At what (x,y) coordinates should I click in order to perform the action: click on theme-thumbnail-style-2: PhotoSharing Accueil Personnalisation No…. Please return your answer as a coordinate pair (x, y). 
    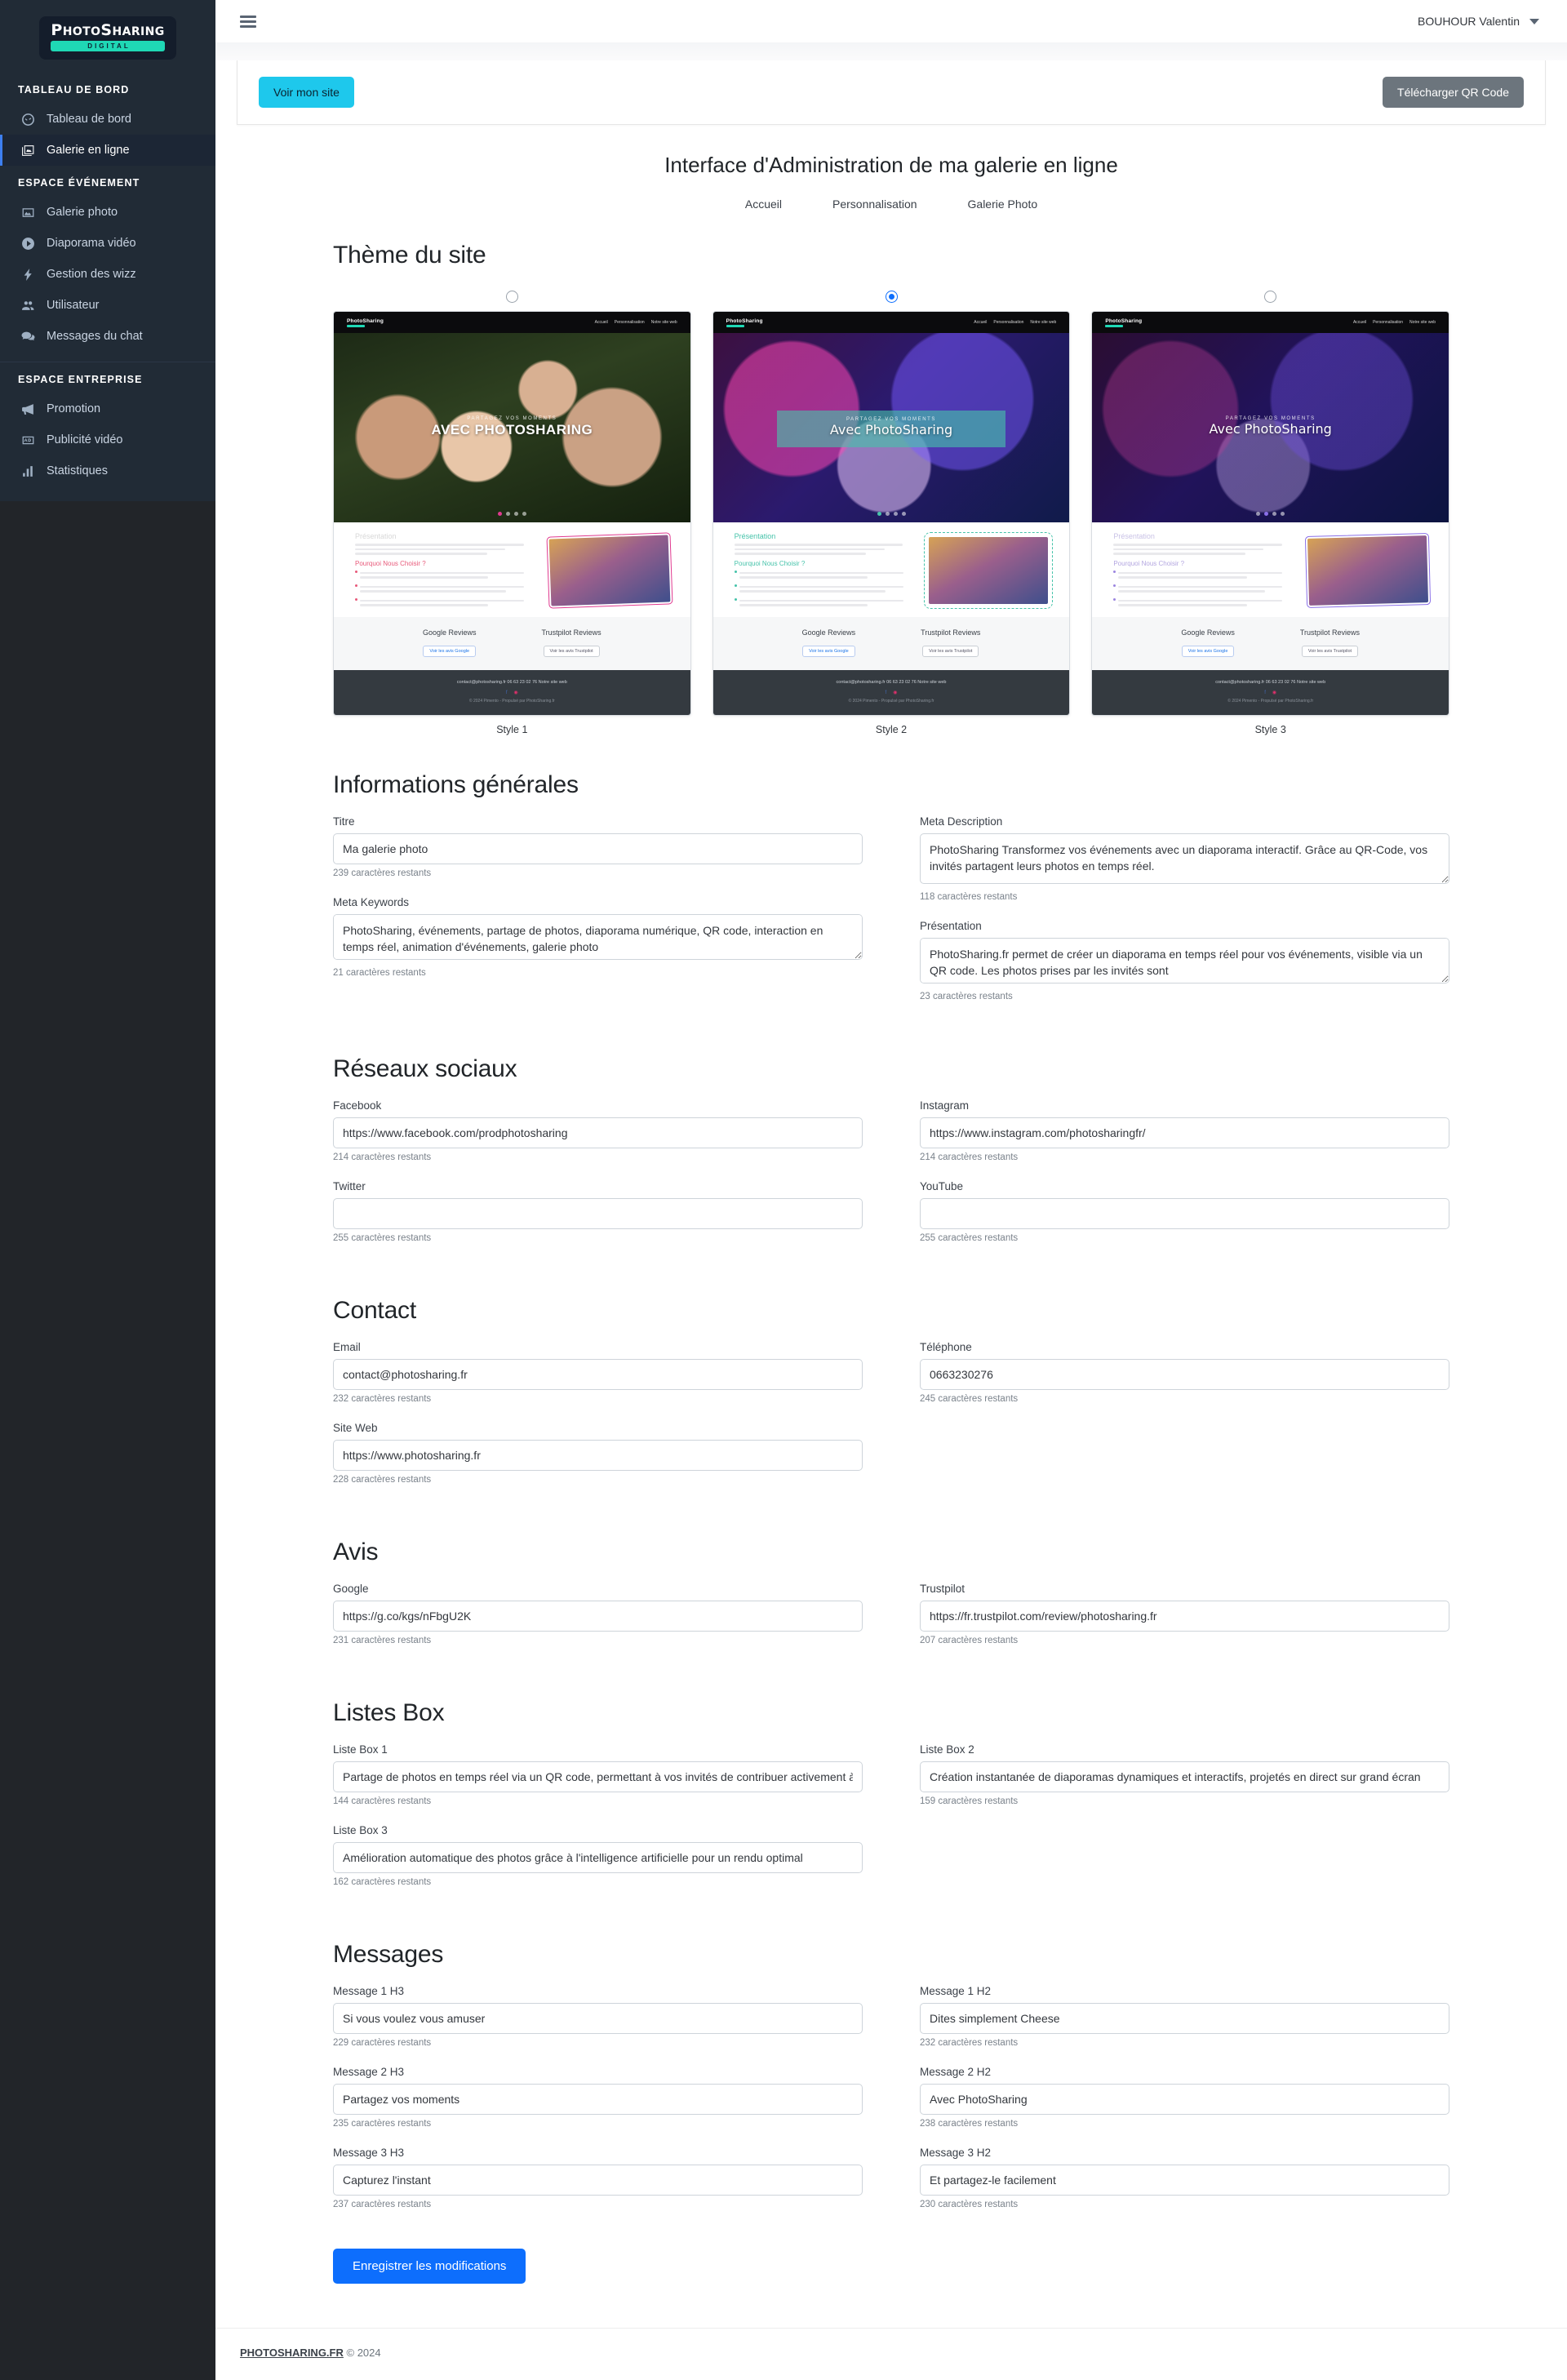
    Looking at the image, I should click on (892, 513).